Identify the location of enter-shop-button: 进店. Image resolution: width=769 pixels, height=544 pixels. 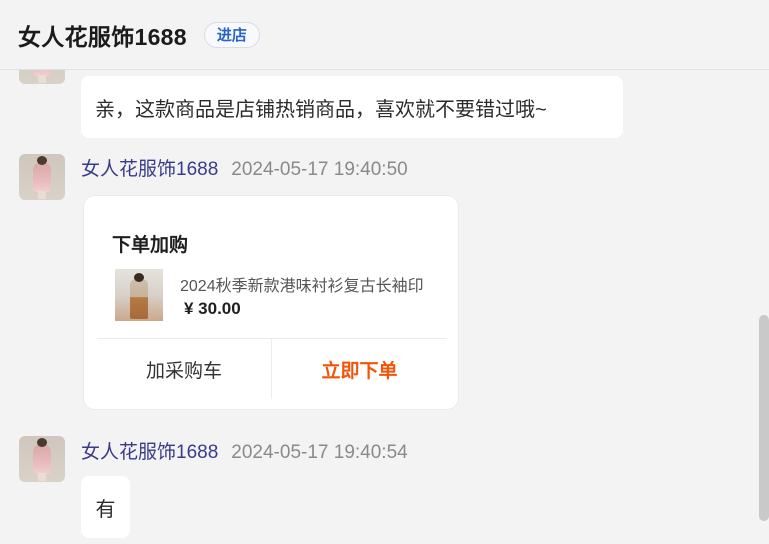
(231, 34).